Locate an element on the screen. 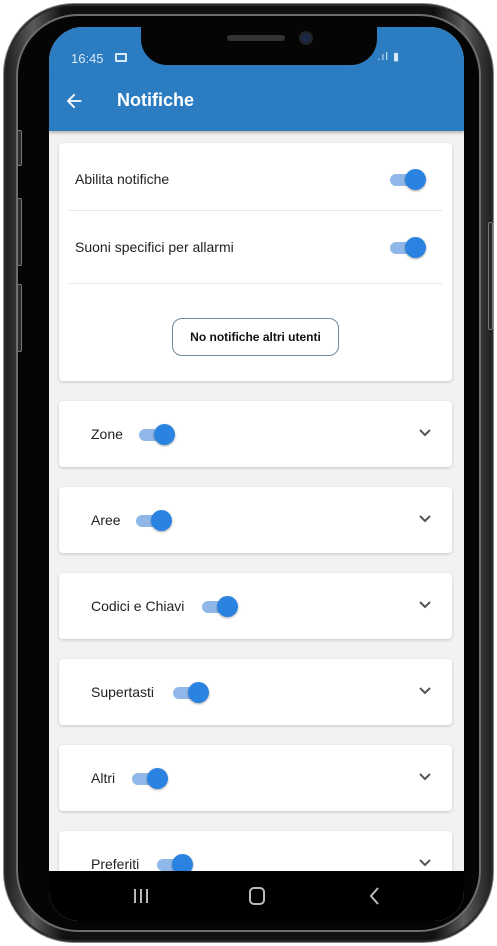  alarm-sounds-row: Suoni specifici per allarmi is located at coordinates (255, 247).